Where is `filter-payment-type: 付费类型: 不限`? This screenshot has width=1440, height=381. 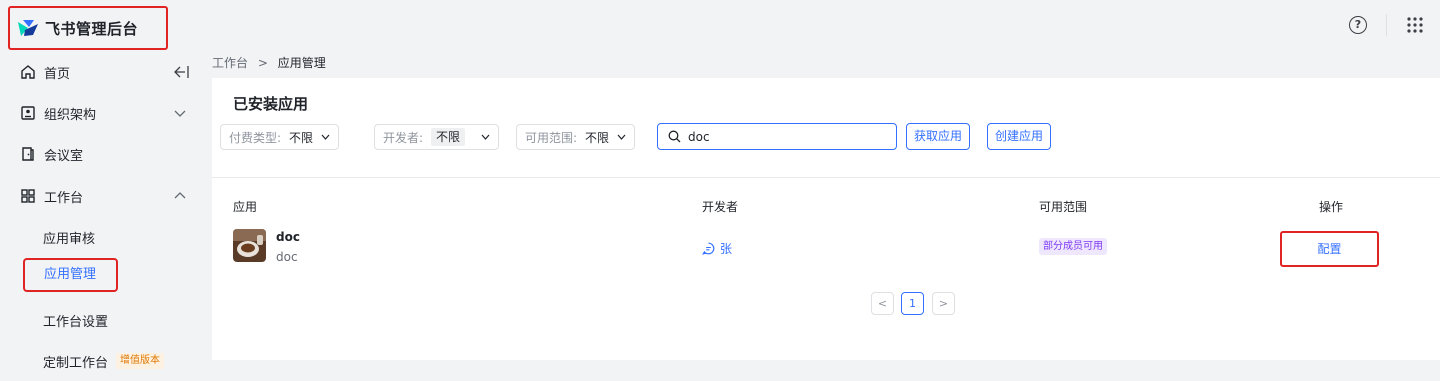 filter-payment-type: 付费类型: 不限 is located at coordinates (280, 137).